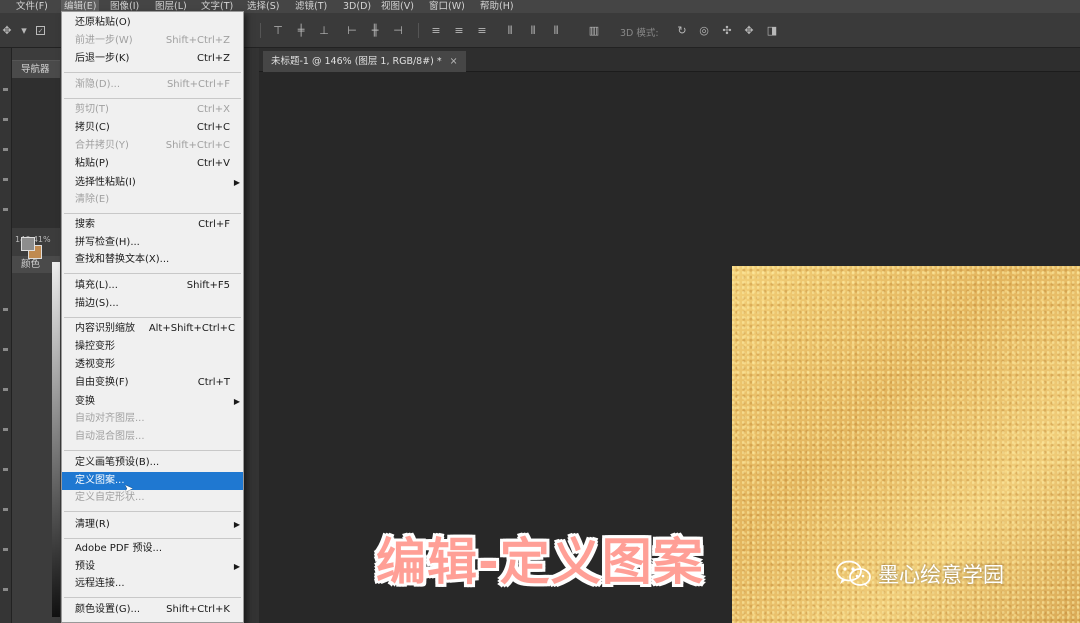 Image resolution: width=1080 pixels, height=623 pixels. I want to click on menu-view: 视图(V), so click(397, 6).